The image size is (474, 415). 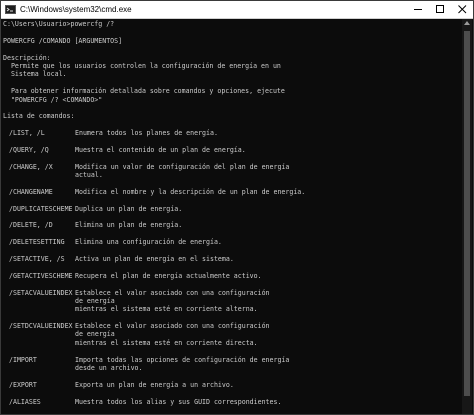 I want to click on scroll-thumb, so click(x=467, y=213).